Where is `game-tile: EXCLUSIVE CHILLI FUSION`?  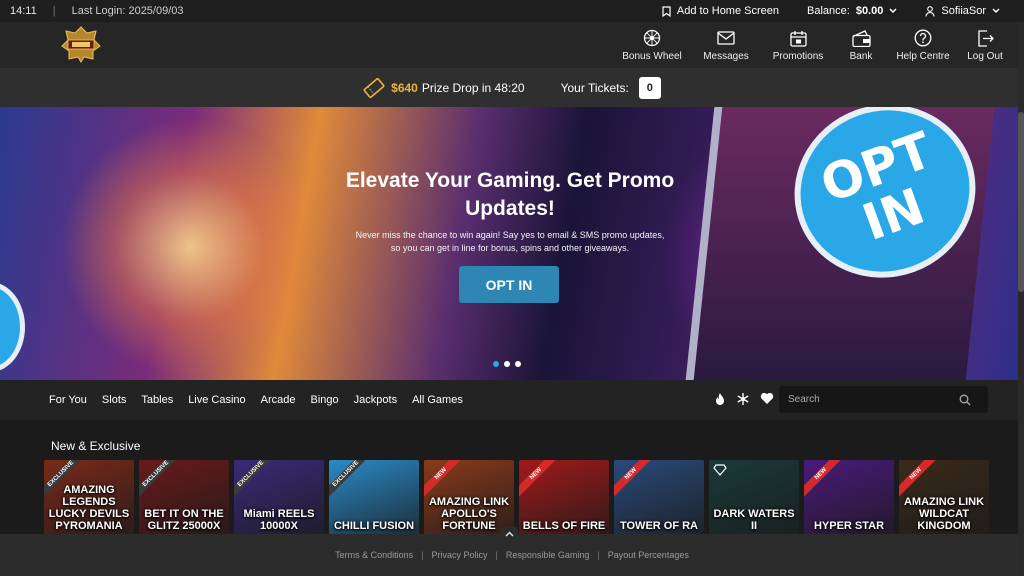
game-tile: EXCLUSIVE CHILLI FUSION is located at coordinates (374, 498).